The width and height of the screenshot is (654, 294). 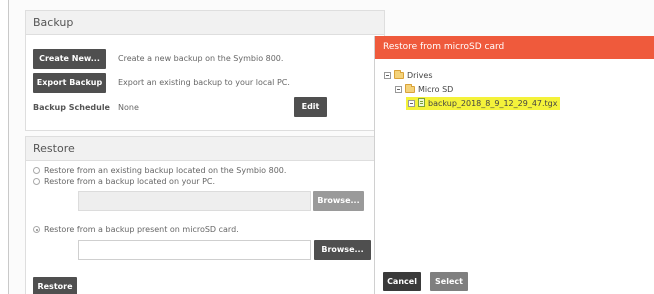 What do you see at coordinates (402, 281) in the screenshot?
I see `cancel-button: Cancel` at bounding box center [402, 281].